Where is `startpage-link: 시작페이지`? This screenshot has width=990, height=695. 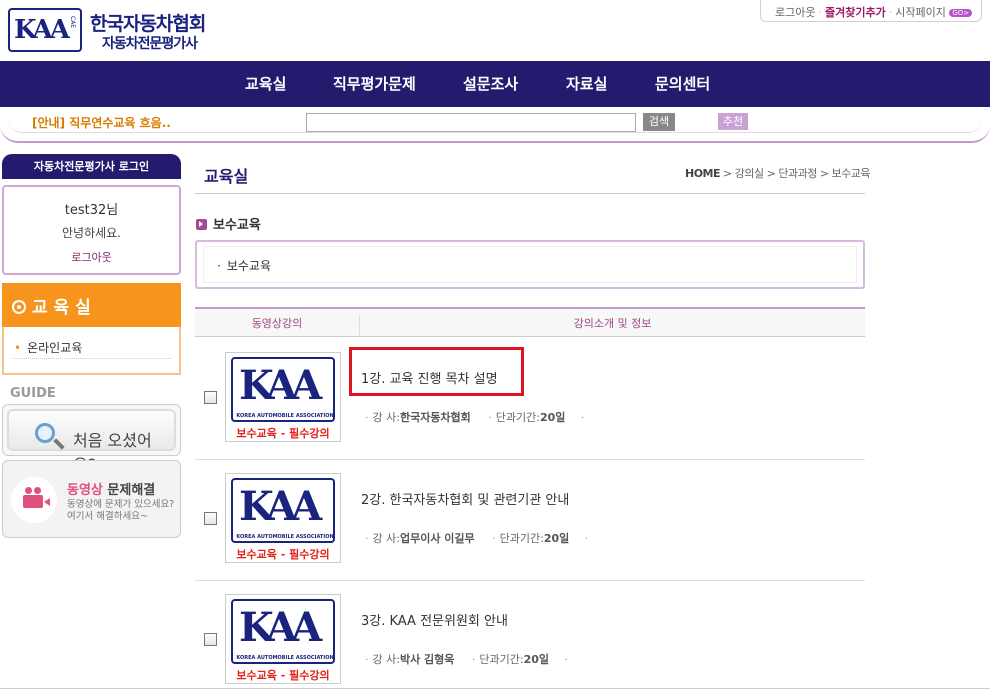 startpage-link: 시작페이지 is located at coordinates (920, 12).